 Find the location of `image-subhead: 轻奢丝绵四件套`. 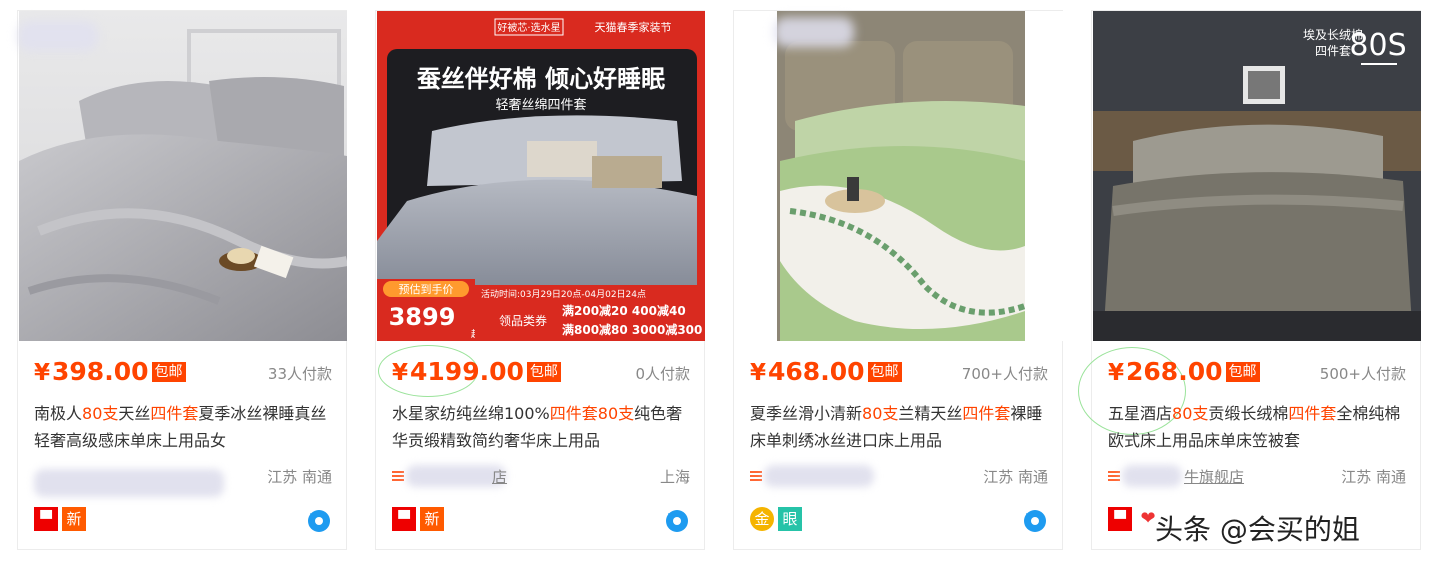

image-subhead: 轻奢丝绵四件套 is located at coordinates (540, 105).